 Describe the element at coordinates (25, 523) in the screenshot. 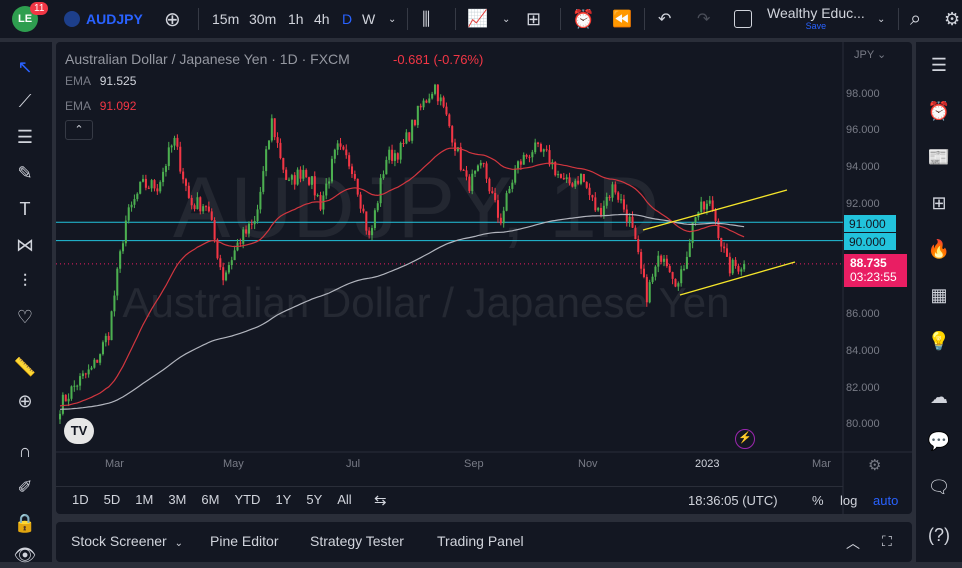

I see `lock-icon: 🔒` at that location.